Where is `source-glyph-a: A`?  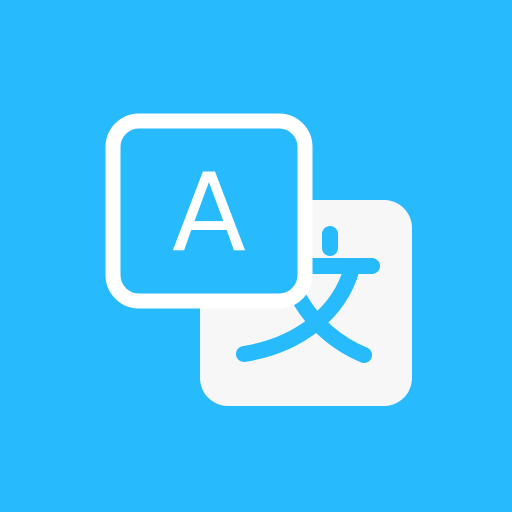
source-glyph-a: A is located at coordinates (209, 213).